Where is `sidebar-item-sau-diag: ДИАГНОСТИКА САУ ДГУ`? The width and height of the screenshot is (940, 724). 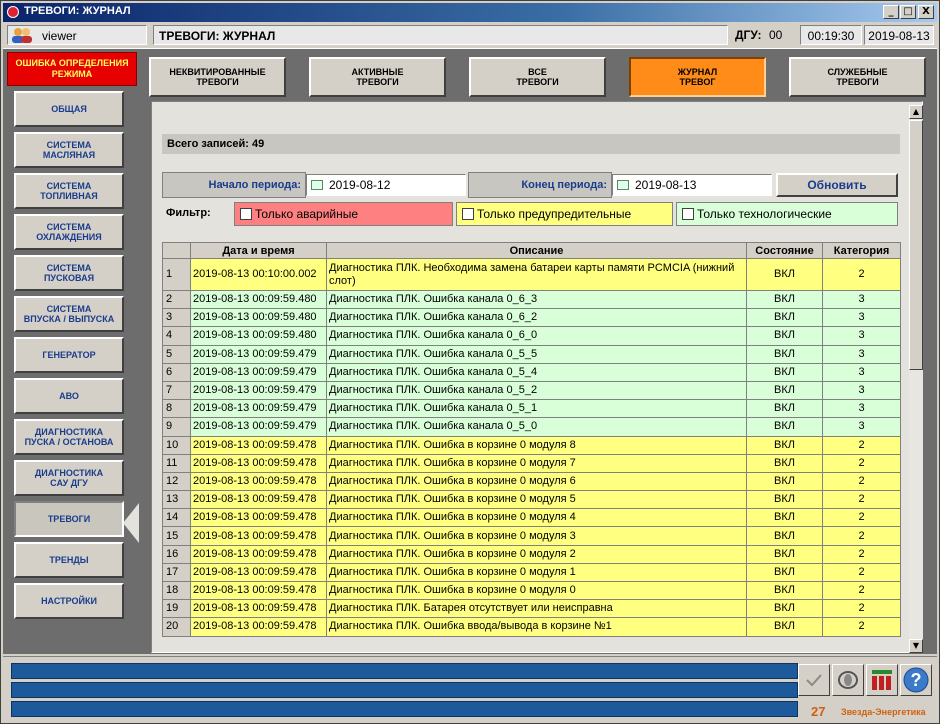
sidebar-item-sau-diag: ДИАГНОСТИКА САУ ДГУ is located at coordinates (69, 478).